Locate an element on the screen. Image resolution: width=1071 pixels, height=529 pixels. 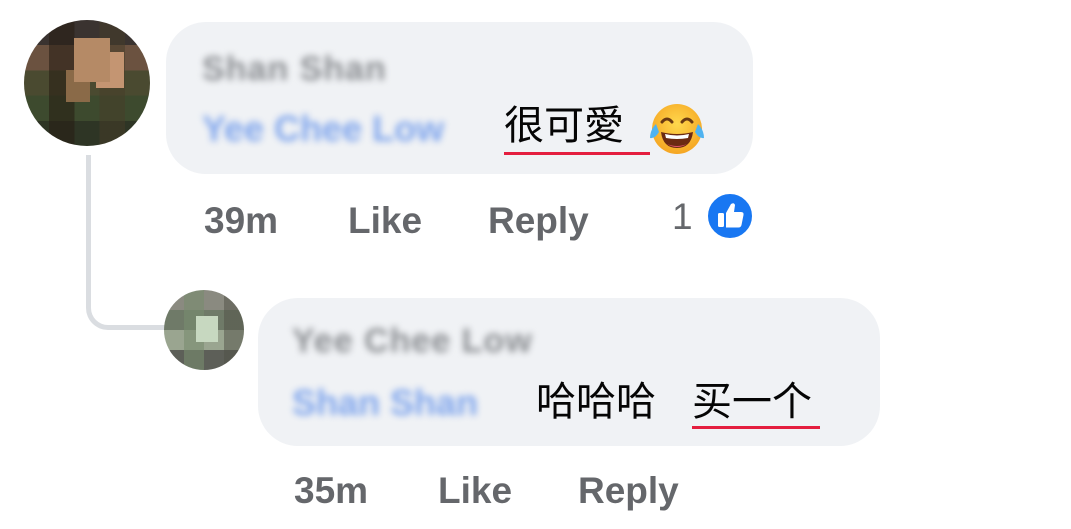
comment-text: 很可愛 is located at coordinates (564, 126).